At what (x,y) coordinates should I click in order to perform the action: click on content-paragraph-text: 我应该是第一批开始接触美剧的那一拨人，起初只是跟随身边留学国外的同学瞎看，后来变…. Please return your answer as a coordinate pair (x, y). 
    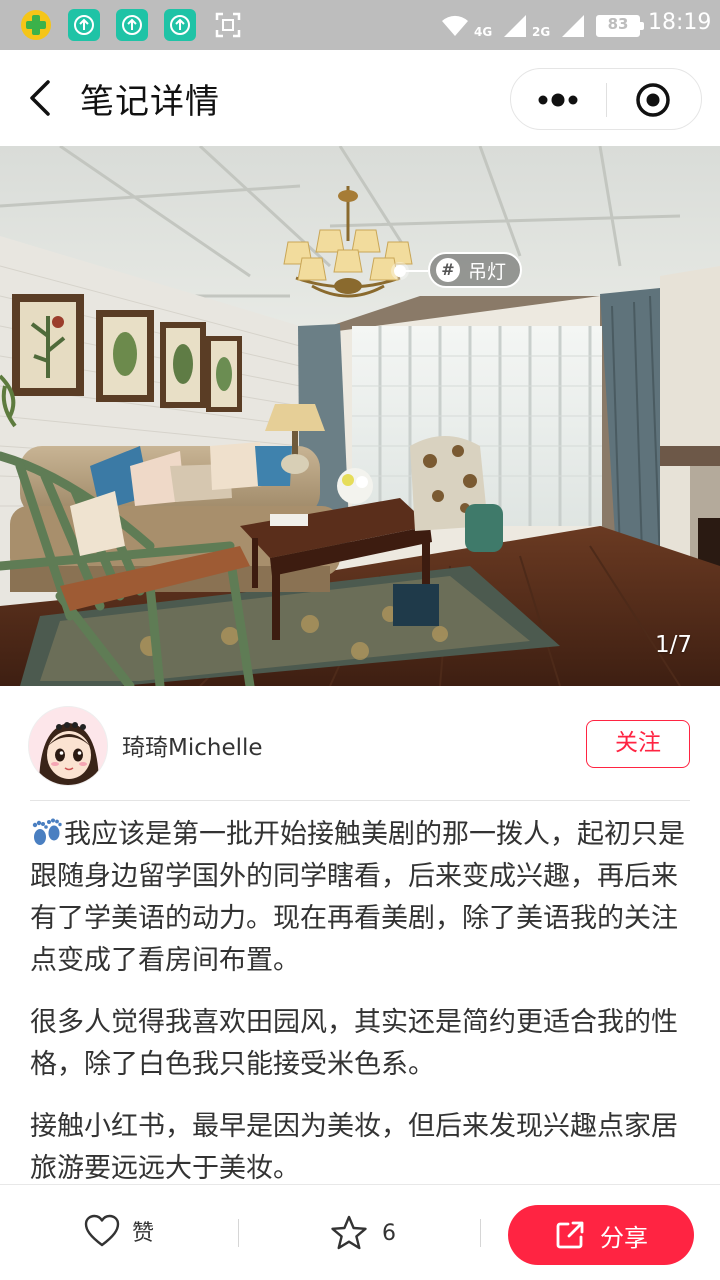
    Looking at the image, I should click on (357, 897).